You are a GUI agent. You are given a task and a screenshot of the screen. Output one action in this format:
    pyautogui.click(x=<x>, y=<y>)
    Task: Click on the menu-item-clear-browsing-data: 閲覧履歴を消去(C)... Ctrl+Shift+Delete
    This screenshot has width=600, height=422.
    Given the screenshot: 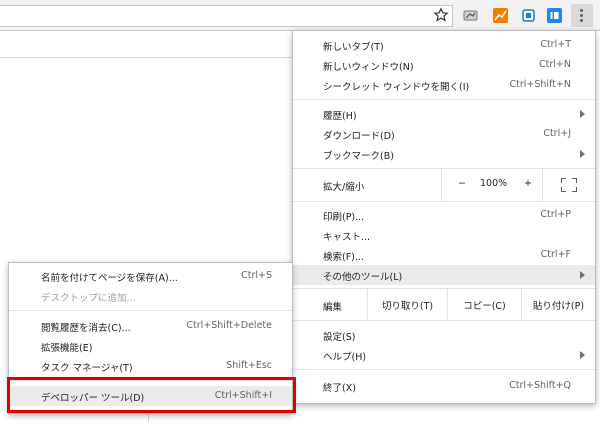 What is the action you would take?
    pyautogui.click(x=150, y=326)
    